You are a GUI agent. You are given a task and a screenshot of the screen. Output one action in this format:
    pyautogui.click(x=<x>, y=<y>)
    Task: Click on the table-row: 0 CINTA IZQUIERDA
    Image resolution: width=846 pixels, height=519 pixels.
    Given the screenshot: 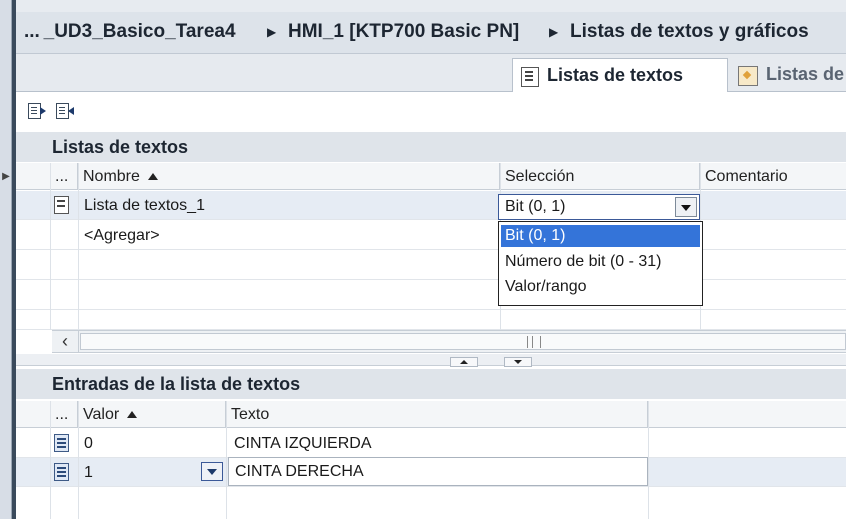 What is the action you would take?
    pyautogui.click(x=431, y=443)
    